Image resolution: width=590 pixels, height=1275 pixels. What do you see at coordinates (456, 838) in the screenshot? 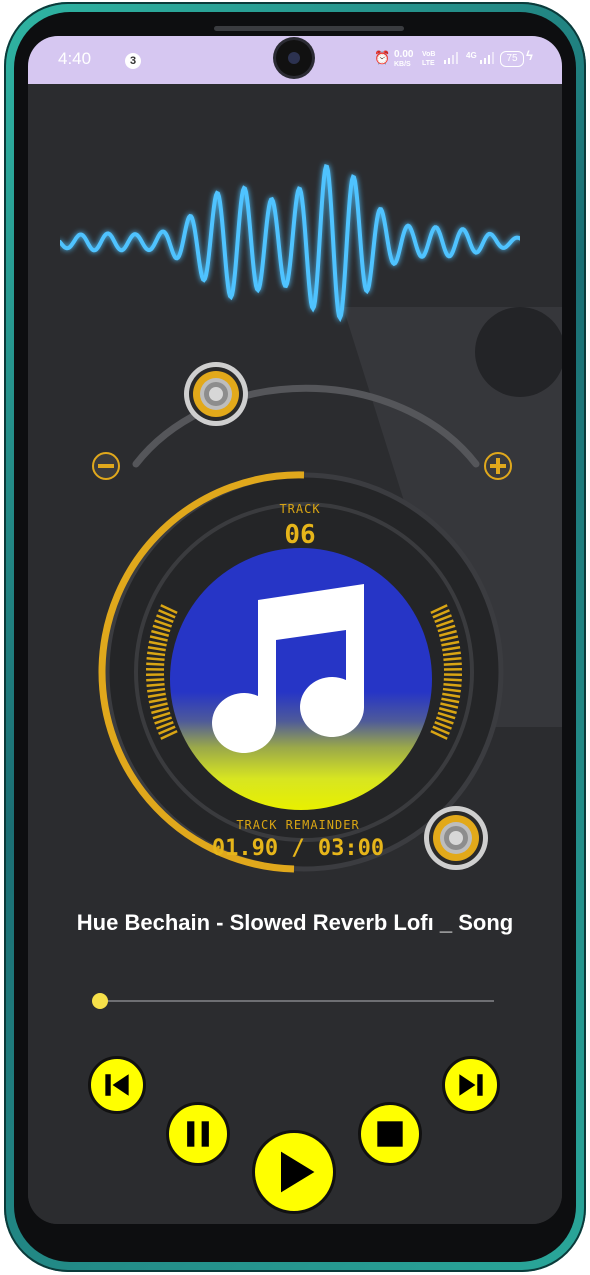
I see `seek-knob` at bounding box center [456, 838].